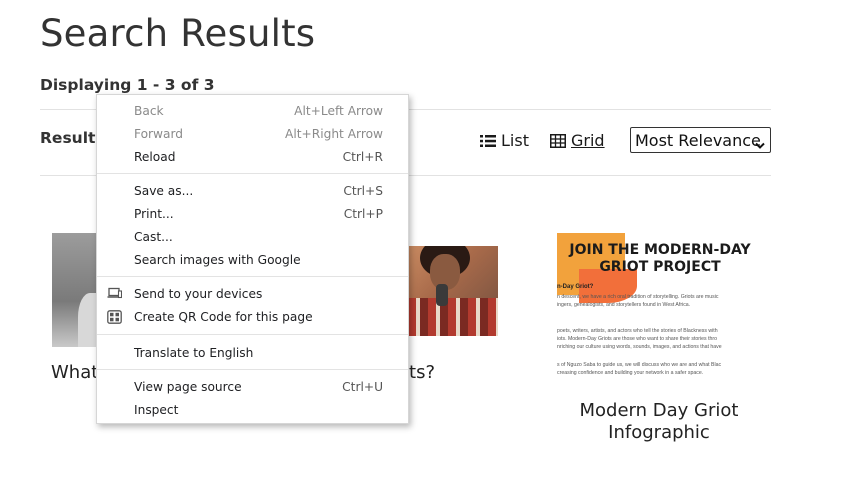 The height and width of the screenshot is (486, 857). I want to click on menu-item-reload: Reload Ctrl+R, so click(252, 157).